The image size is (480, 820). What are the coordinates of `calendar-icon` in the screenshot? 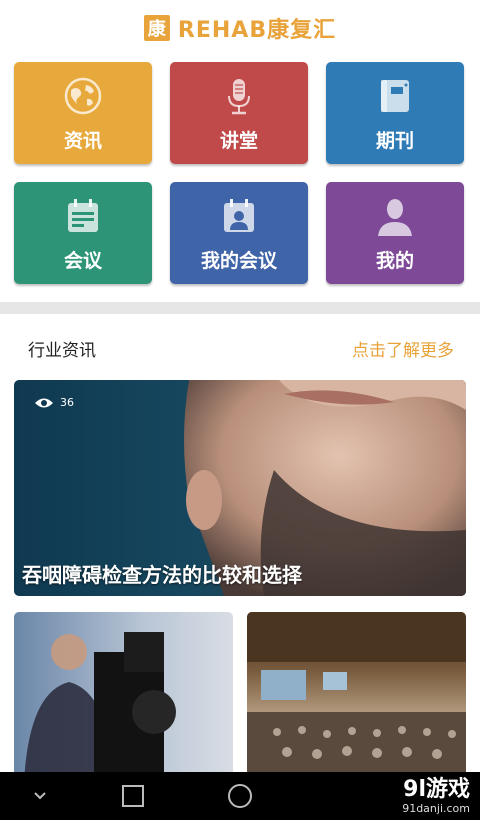 It's located at (83, 215).